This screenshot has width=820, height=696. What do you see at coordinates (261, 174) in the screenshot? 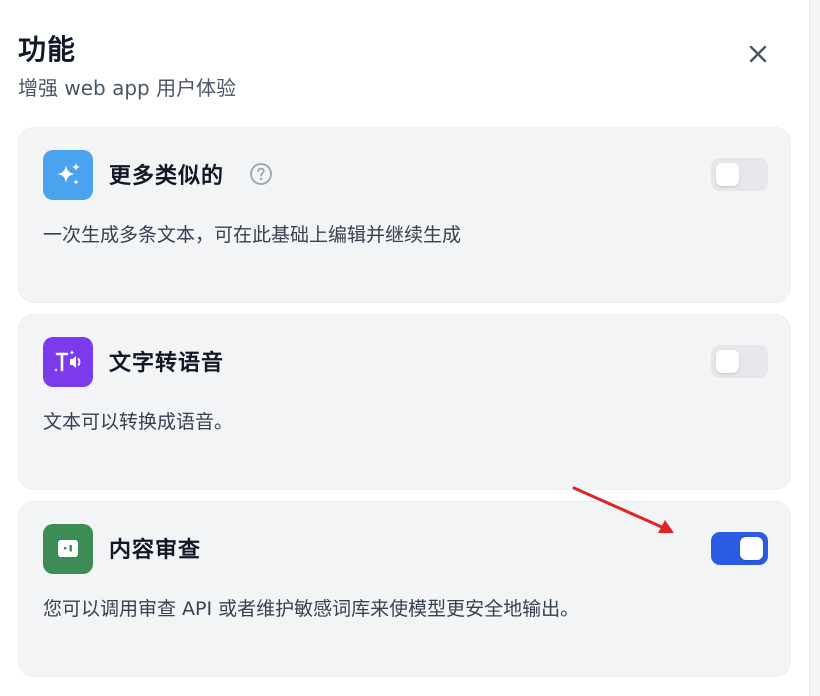
I see `help-icon` at bounding box center [261, 174].